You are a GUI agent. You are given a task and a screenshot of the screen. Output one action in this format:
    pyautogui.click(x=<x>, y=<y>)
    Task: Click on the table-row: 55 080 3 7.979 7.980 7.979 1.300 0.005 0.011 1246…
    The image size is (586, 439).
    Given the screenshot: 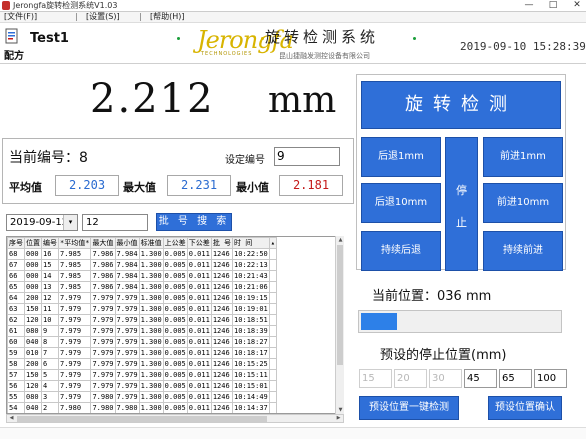 What is the action you would take?
    pyautogui.click(x=142, y=397)
    